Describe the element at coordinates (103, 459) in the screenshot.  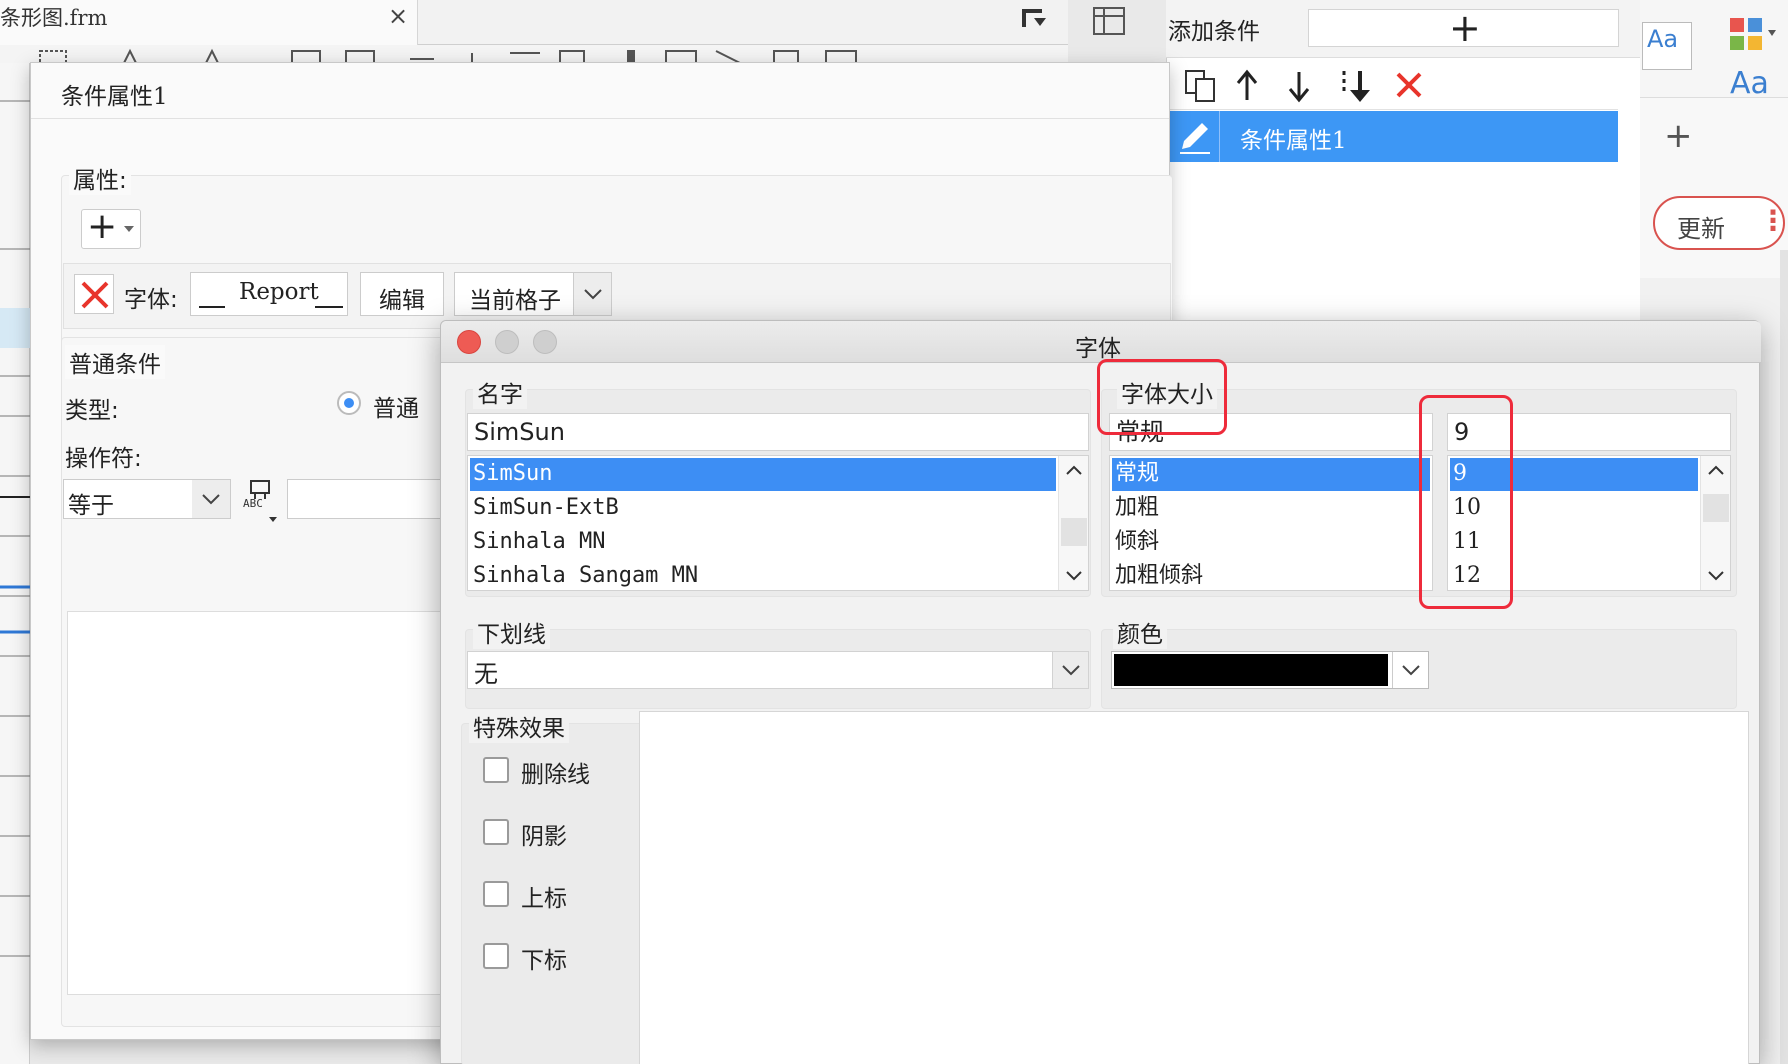
I see `operator-label: 操作符:` at that location.